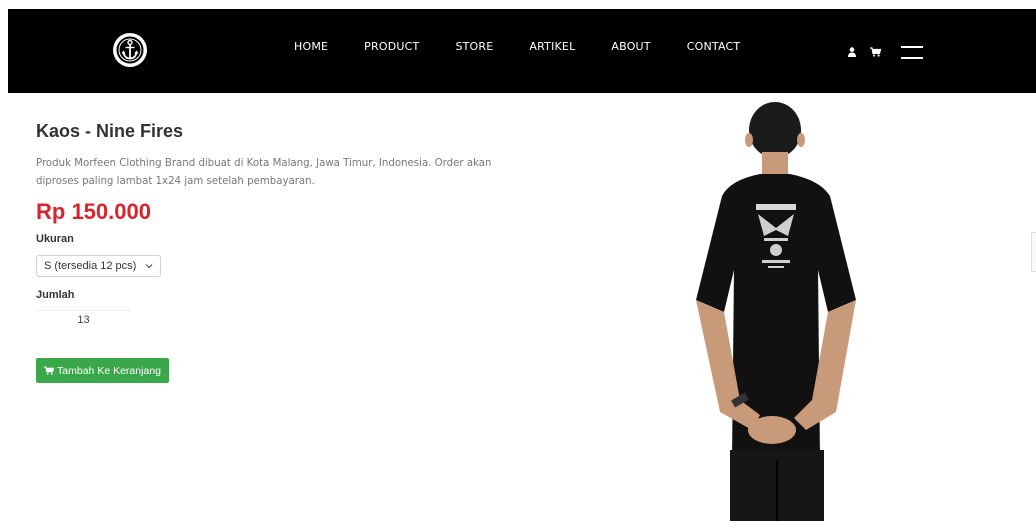  Describe the element at coordinates (311, 46) in the screenshot. I see `nav-home: HOME` at that location.